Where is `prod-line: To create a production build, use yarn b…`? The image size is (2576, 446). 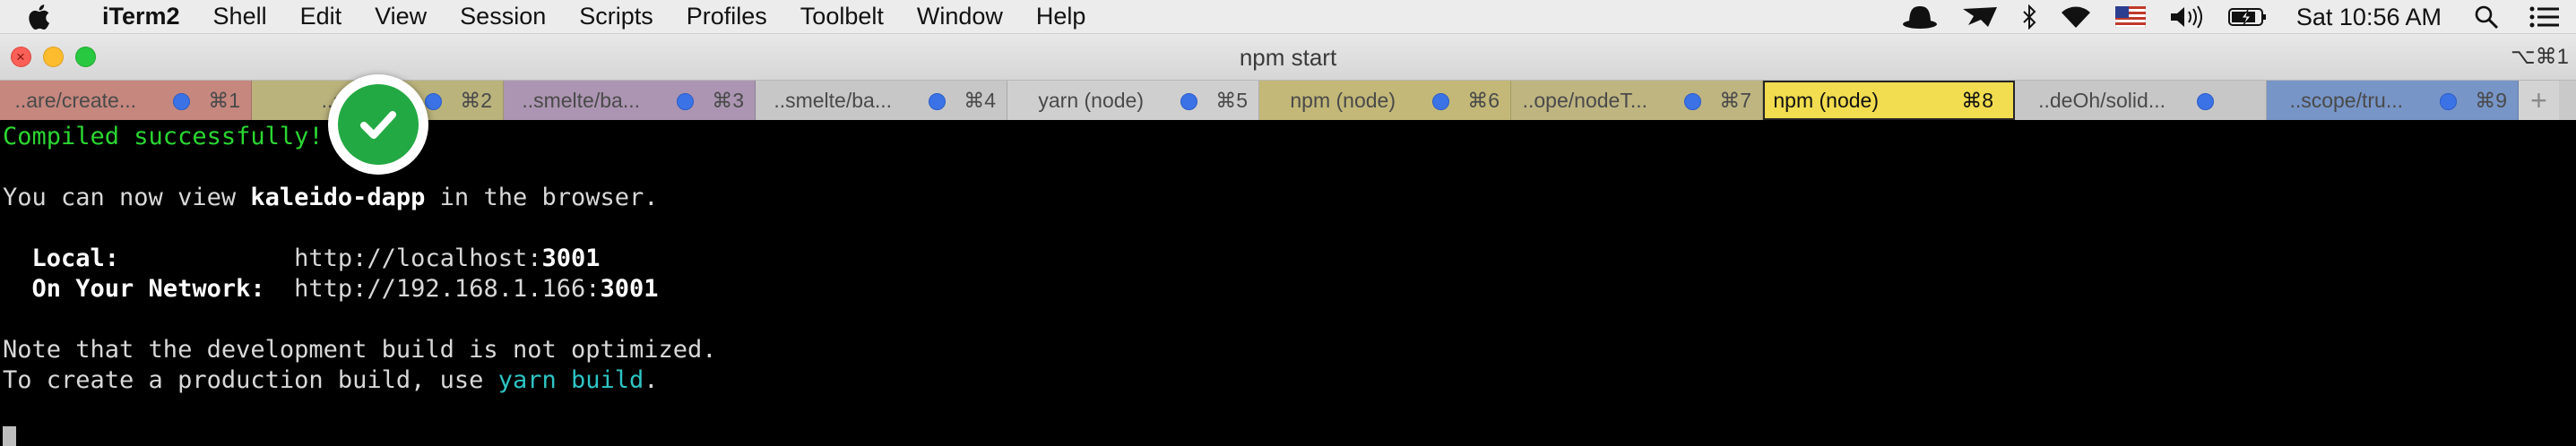
prod-line: To create a production build, use yarn b… is located at coordinates (331, 380).